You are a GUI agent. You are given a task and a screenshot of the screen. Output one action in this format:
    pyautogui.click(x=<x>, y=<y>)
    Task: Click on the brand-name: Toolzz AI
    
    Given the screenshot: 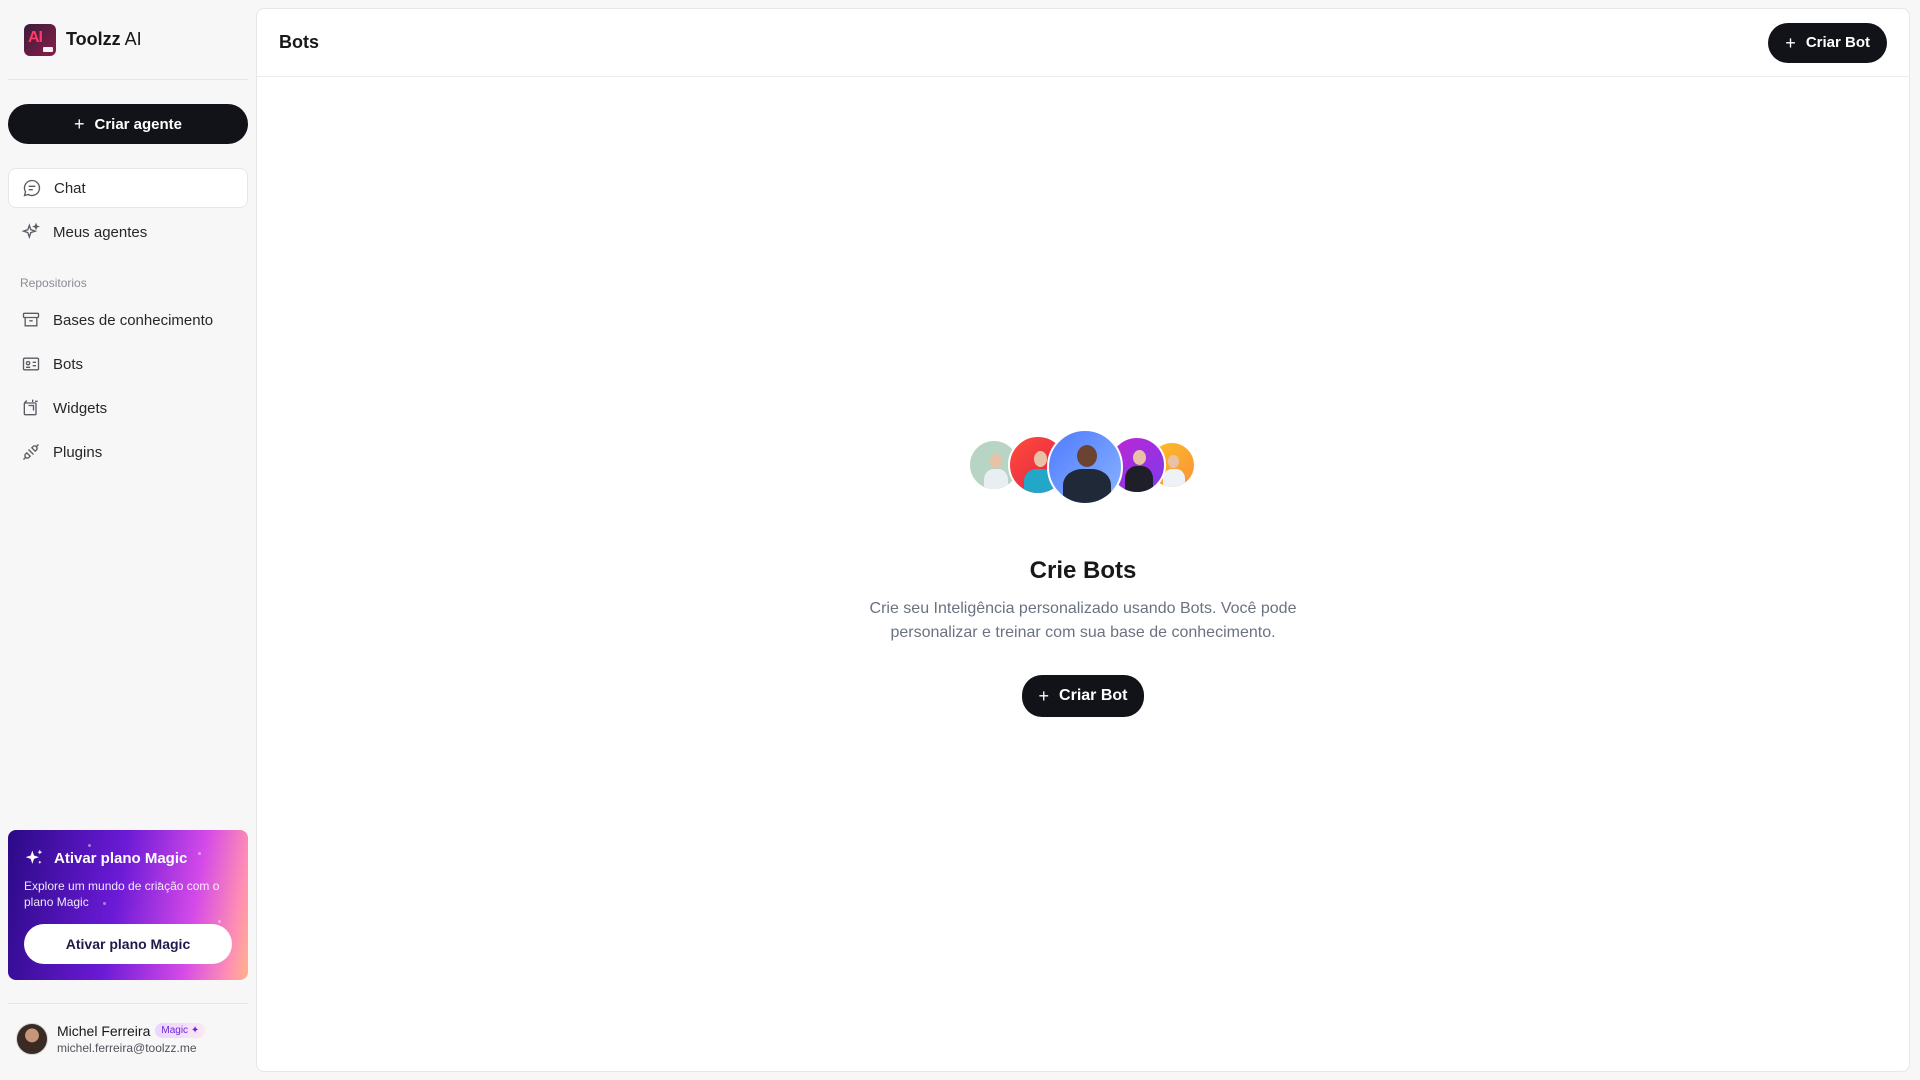 What is the action you would take?
    pyautogui.click(x=104, y=39)
    